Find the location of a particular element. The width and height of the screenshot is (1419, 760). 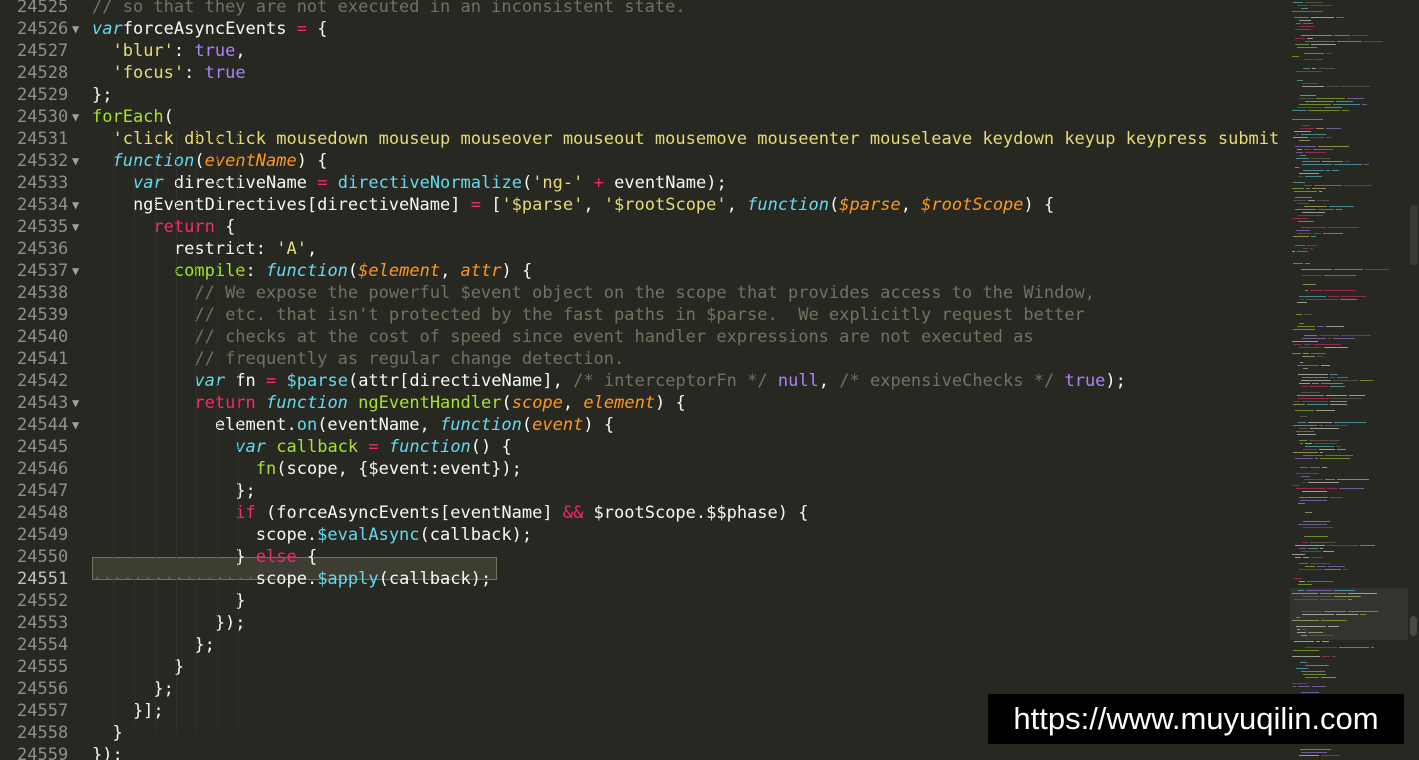

code-line: }]; is located at coordinates (128, 711).